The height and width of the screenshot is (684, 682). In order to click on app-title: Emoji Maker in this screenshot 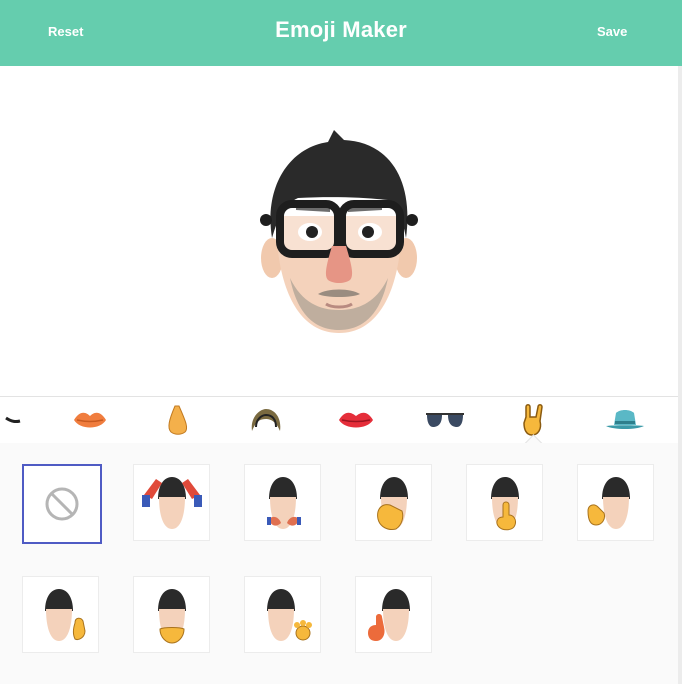, I will do `click(341, 29)`.